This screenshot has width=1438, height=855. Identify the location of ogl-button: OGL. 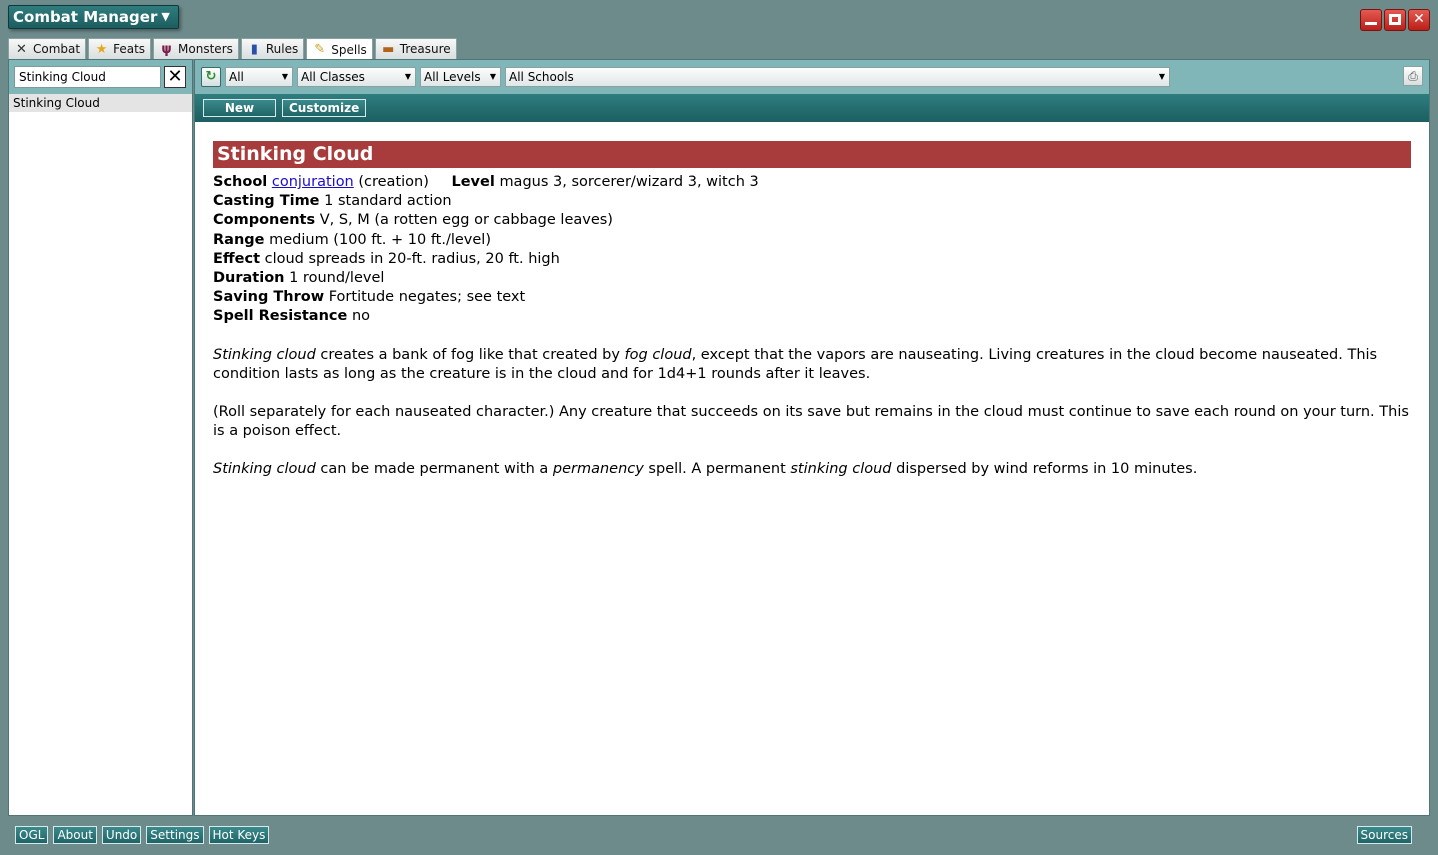
(32, 835).